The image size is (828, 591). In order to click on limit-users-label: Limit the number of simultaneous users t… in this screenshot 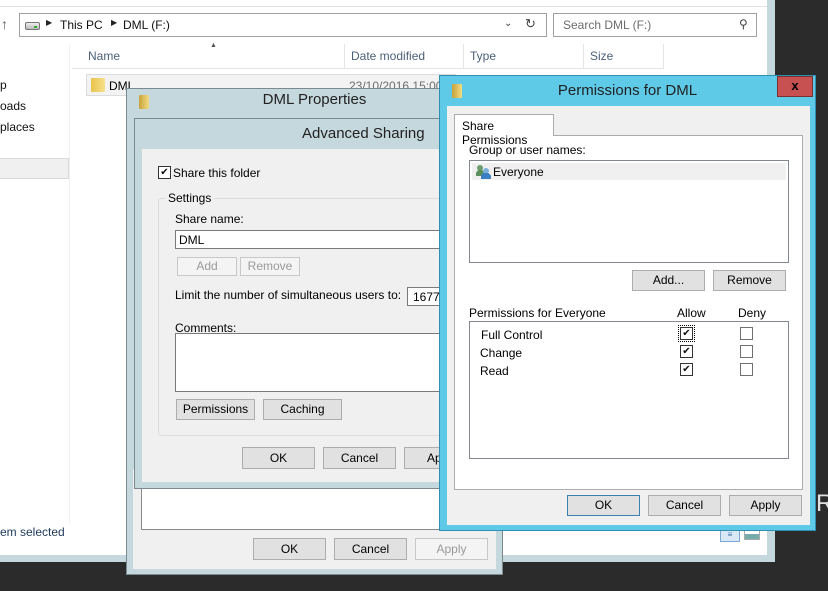, I will do `click(288, 295)`.